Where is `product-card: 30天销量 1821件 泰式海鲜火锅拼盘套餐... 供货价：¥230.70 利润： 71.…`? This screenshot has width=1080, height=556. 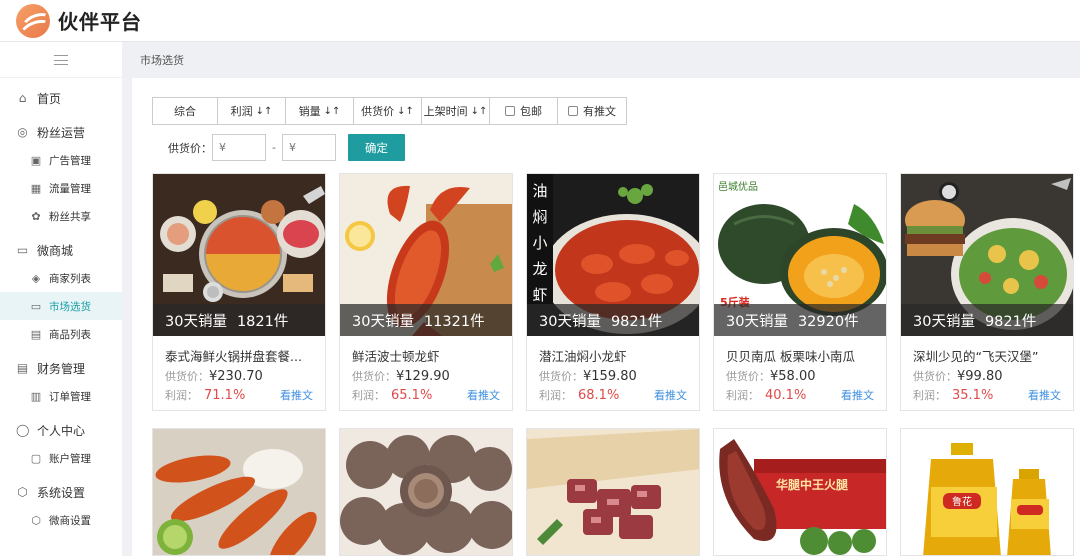
product-card: 30天销量 1821件 泰式海鲜火锅拼盘套餐... 供货价：¥230.70 利润： 71.… is located at coordinates (239, 292).